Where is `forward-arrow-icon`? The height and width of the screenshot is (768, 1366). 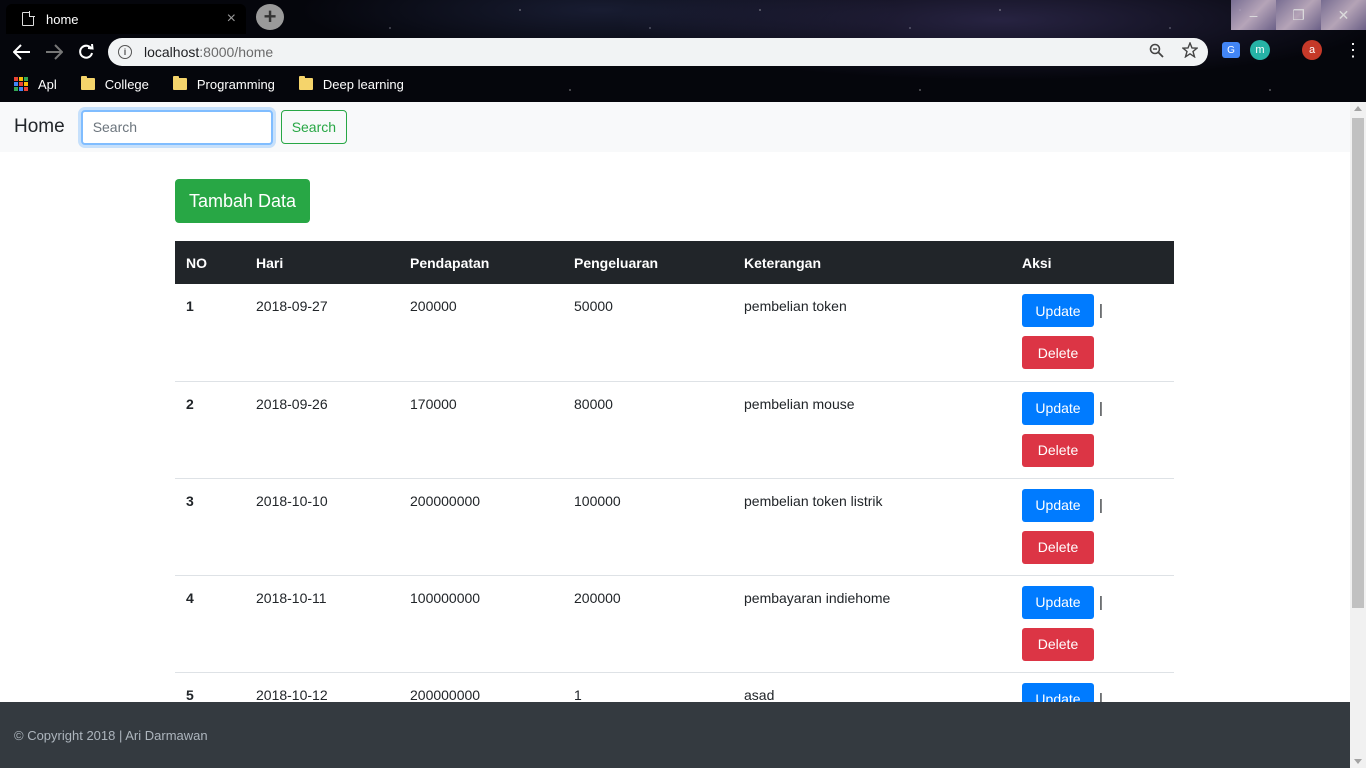 forward-arrow-icon is located at coordinates (54, 52).